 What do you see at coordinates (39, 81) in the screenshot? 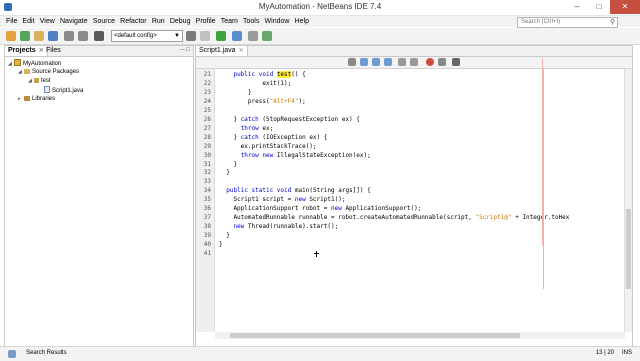
I see `tree-item-test: ◢ test` at bounding box center [39, 81].